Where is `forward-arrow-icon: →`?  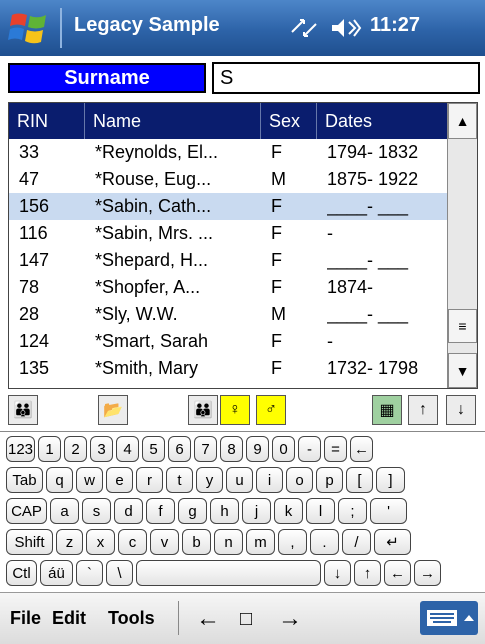 forward-arrow-icon: → is located at coordinates (290, 619).